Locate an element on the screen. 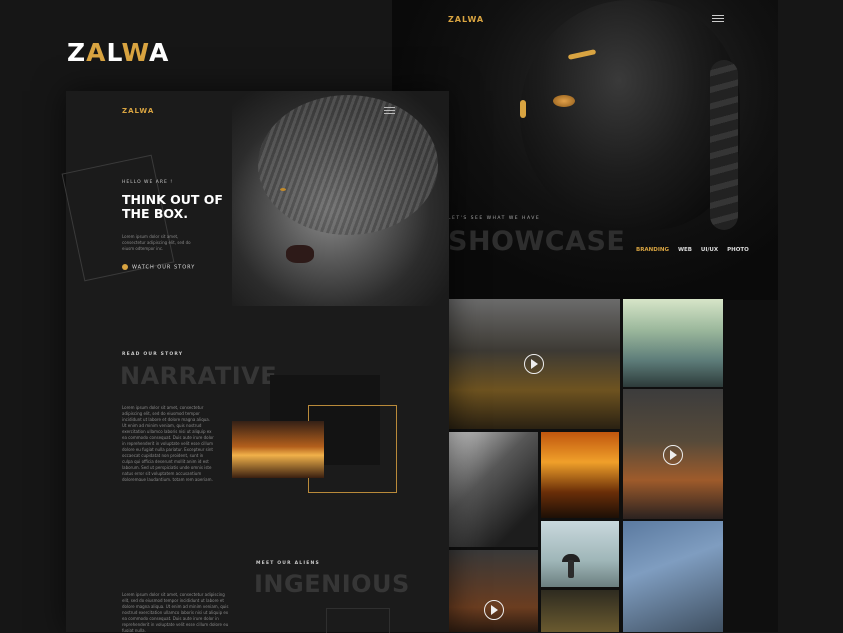  showcase-logo: ZALWA is located at coordinates (466, 19).